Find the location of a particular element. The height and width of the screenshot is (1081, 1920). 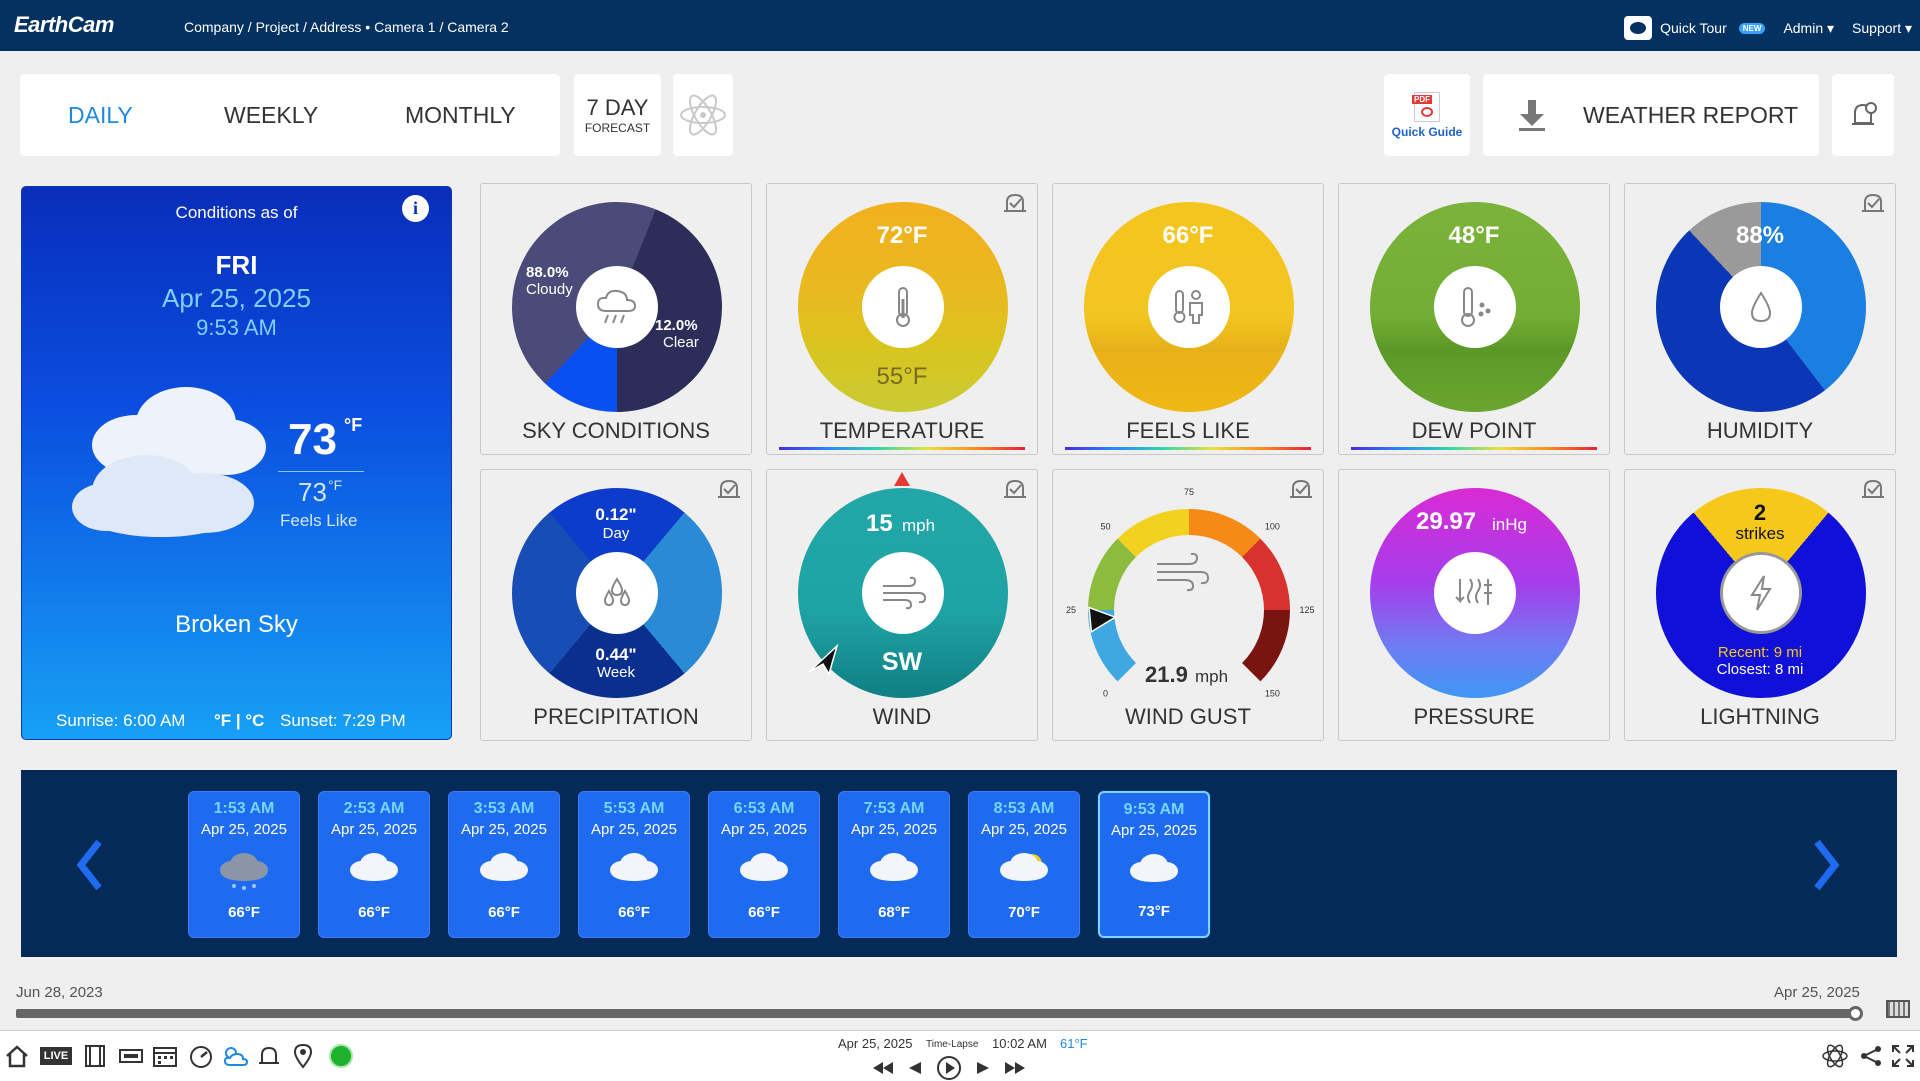

conditions-date: Apr 25, 2025 is located at coordinates (236, 298).